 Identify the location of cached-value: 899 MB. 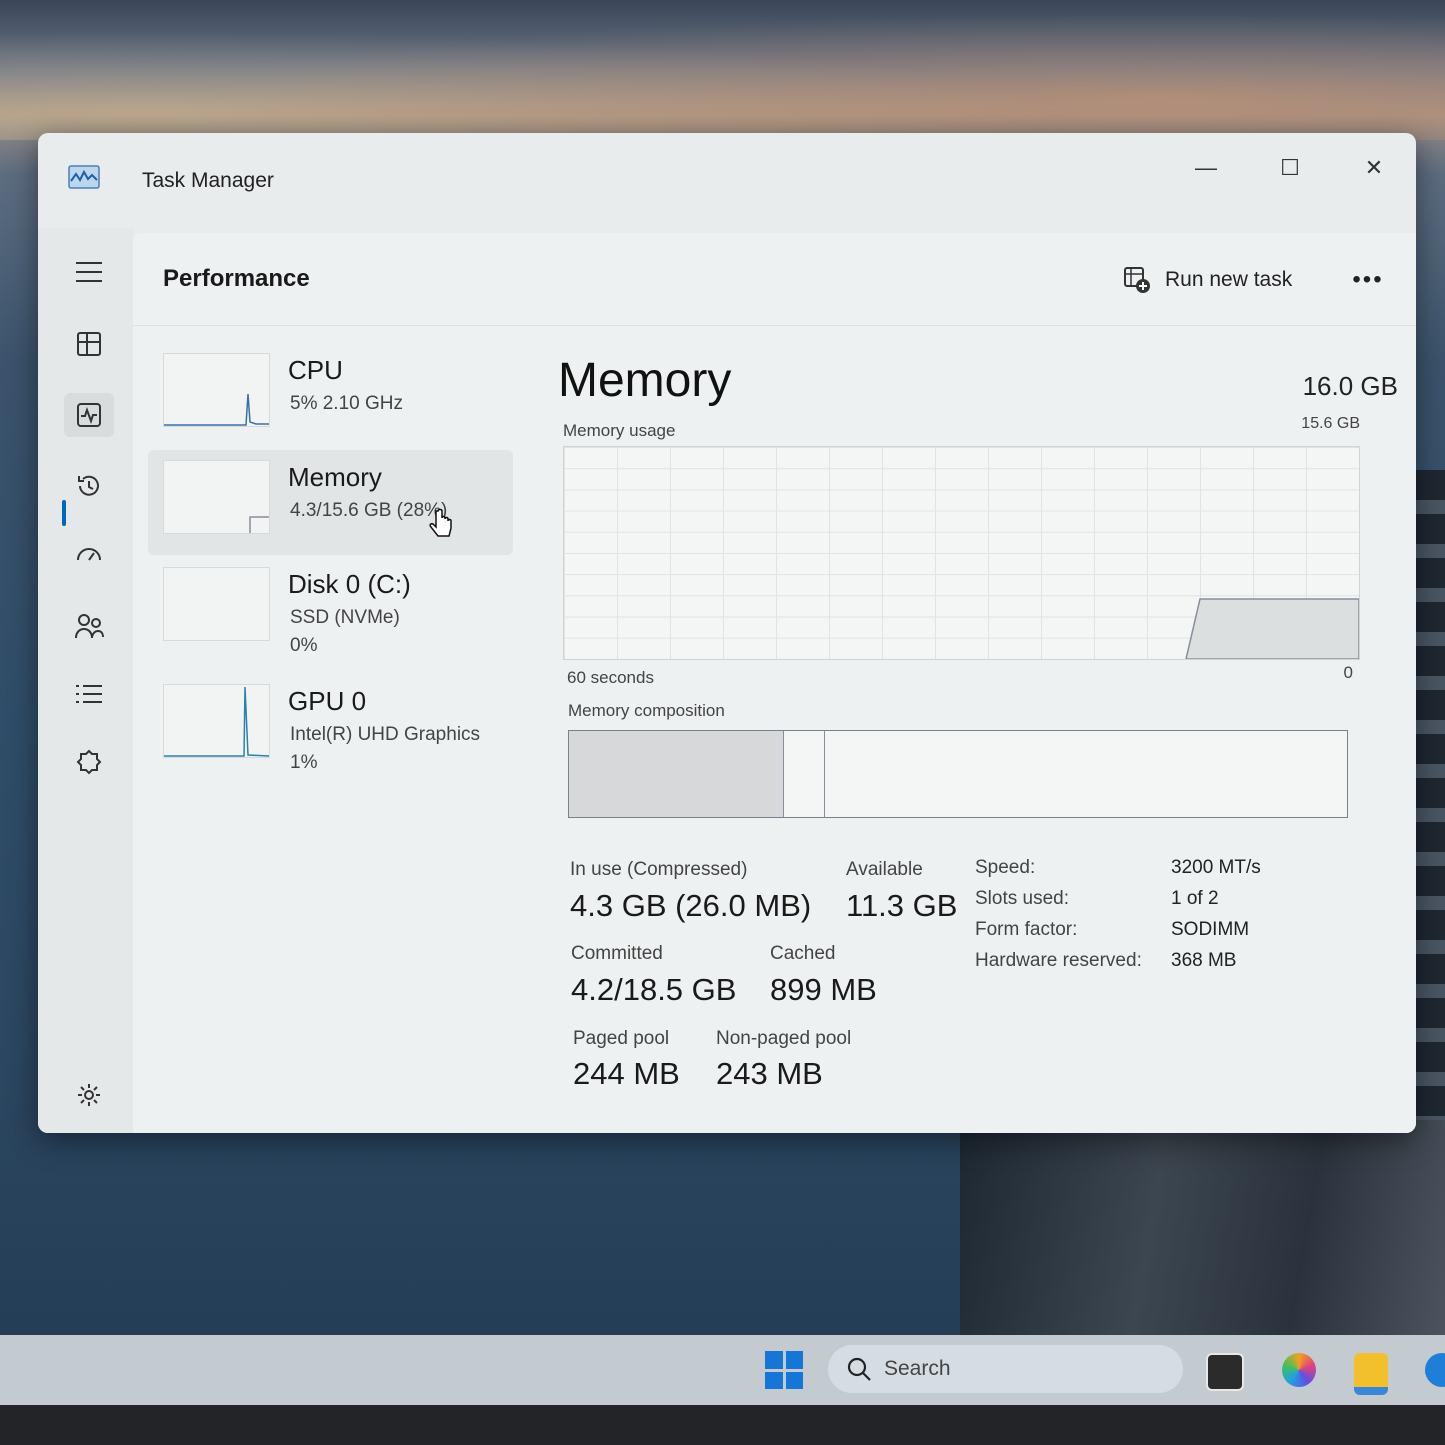
(823, 989).